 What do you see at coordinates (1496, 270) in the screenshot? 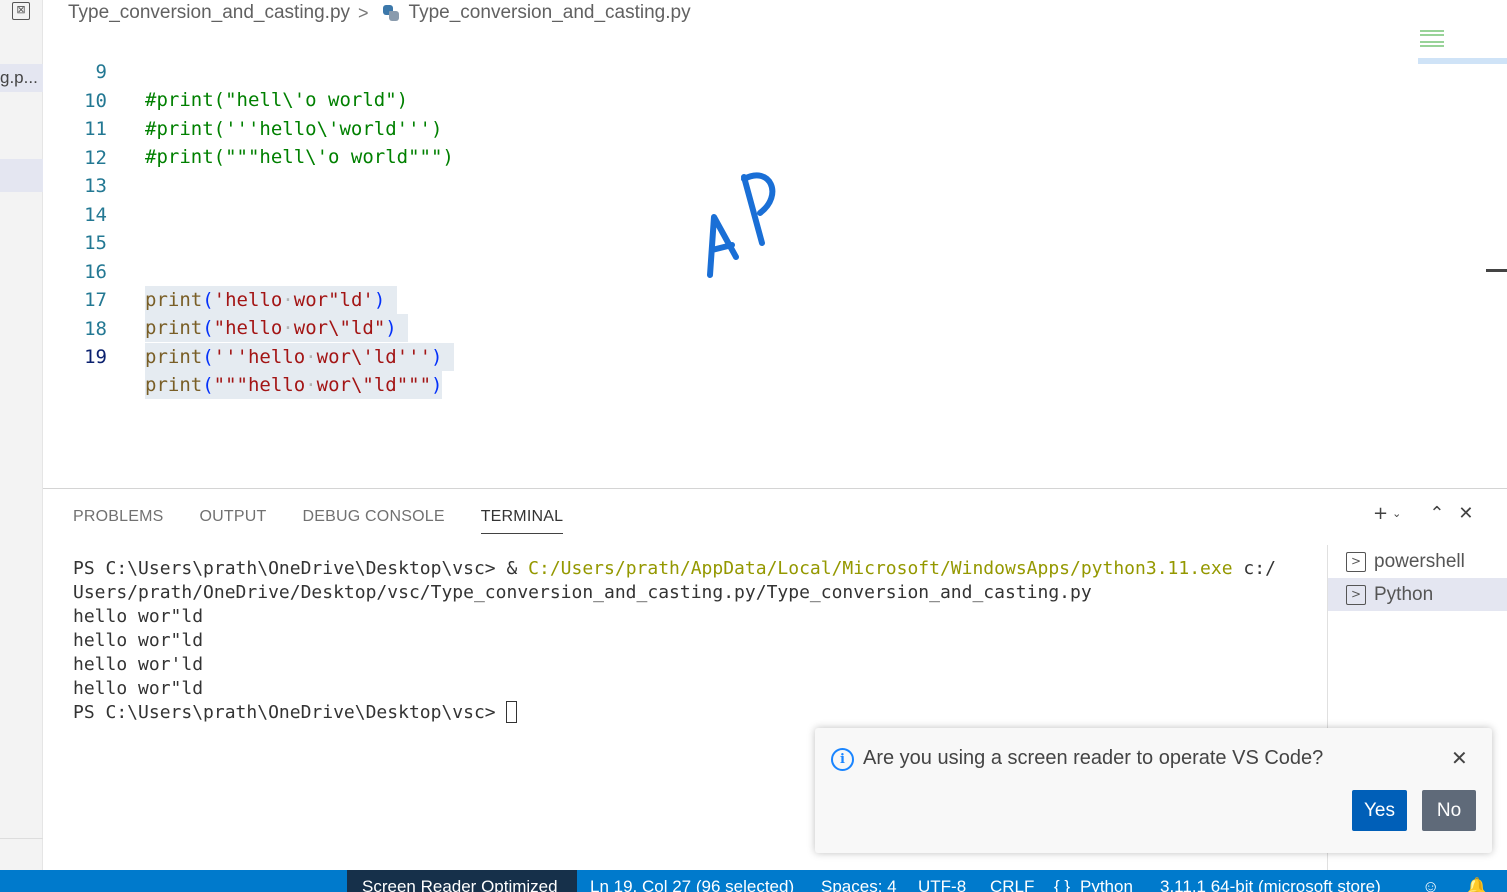
I see `scrollbar-marker` at bounding box center [1496, 270].